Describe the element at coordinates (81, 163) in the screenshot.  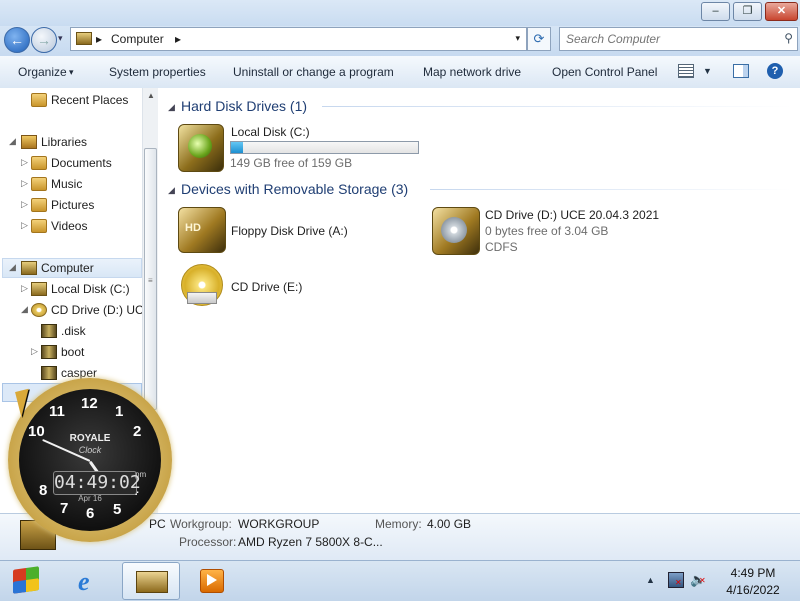
I see `nav-label: Documents` at that location.